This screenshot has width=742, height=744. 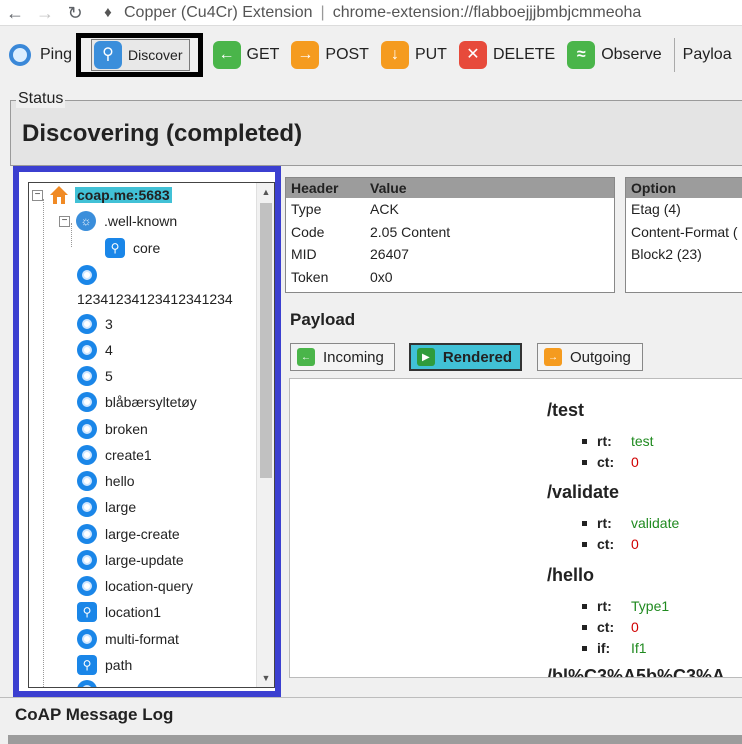 I want to click on tab-outgoing: → Outgoing, so click(x=590, y=357).